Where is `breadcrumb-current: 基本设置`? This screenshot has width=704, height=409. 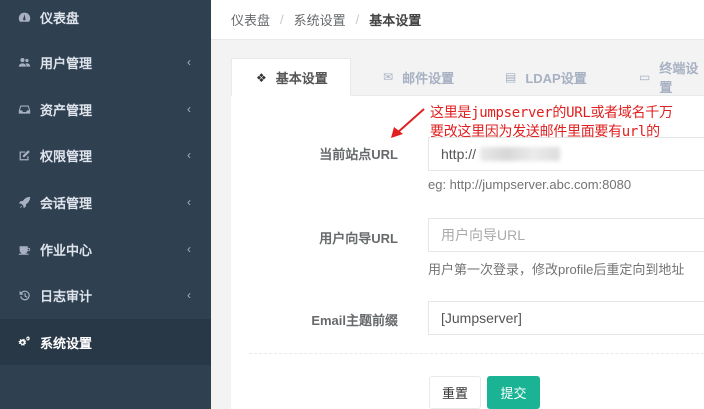 breadcrumb-current: 基本设置 is located at coordinates (395, 20).